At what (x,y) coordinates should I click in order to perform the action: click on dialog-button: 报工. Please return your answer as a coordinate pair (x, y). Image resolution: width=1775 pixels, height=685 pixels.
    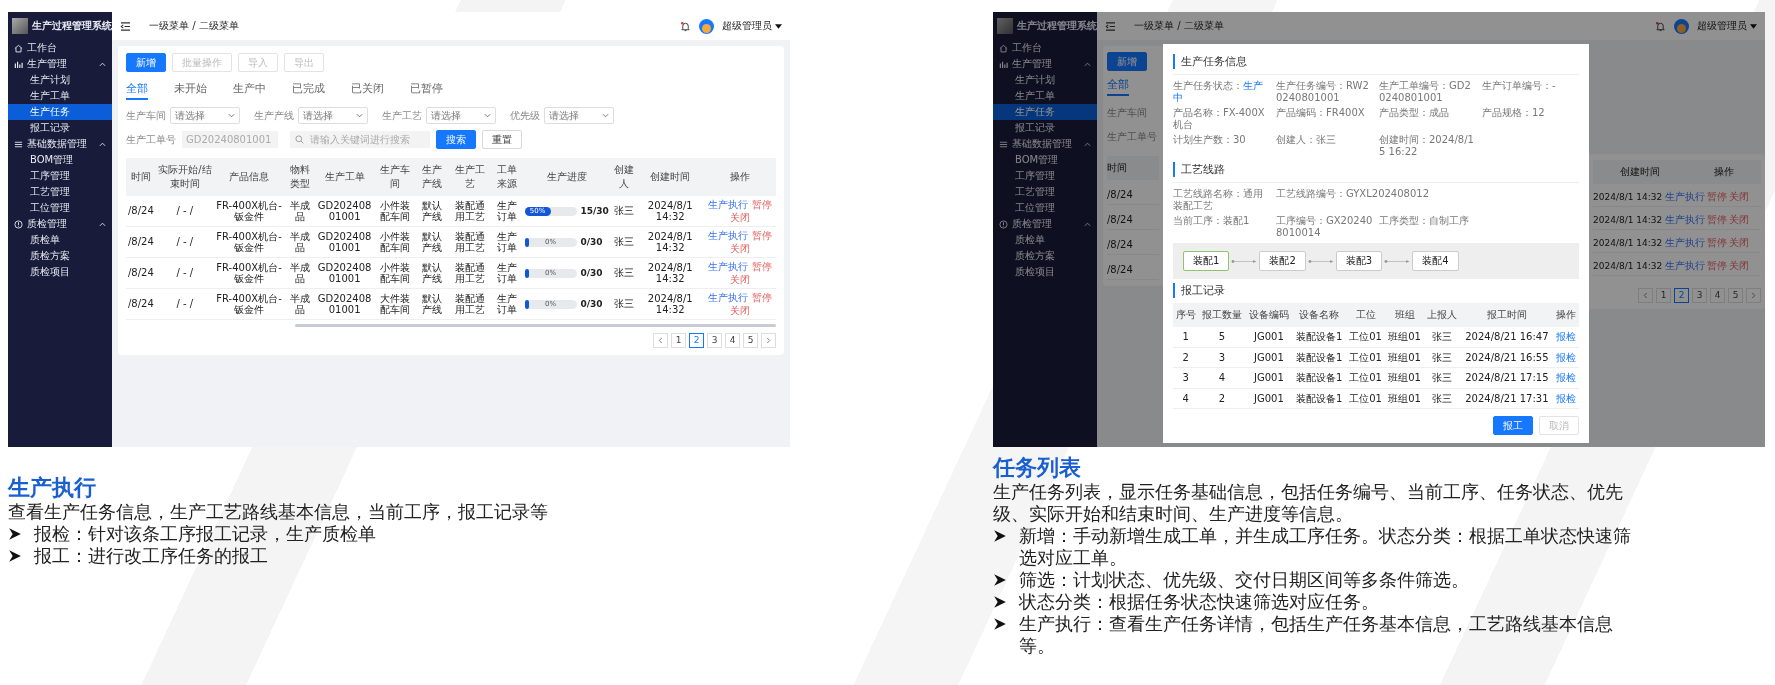
    Looking at the image, I should click on (1513, 425).